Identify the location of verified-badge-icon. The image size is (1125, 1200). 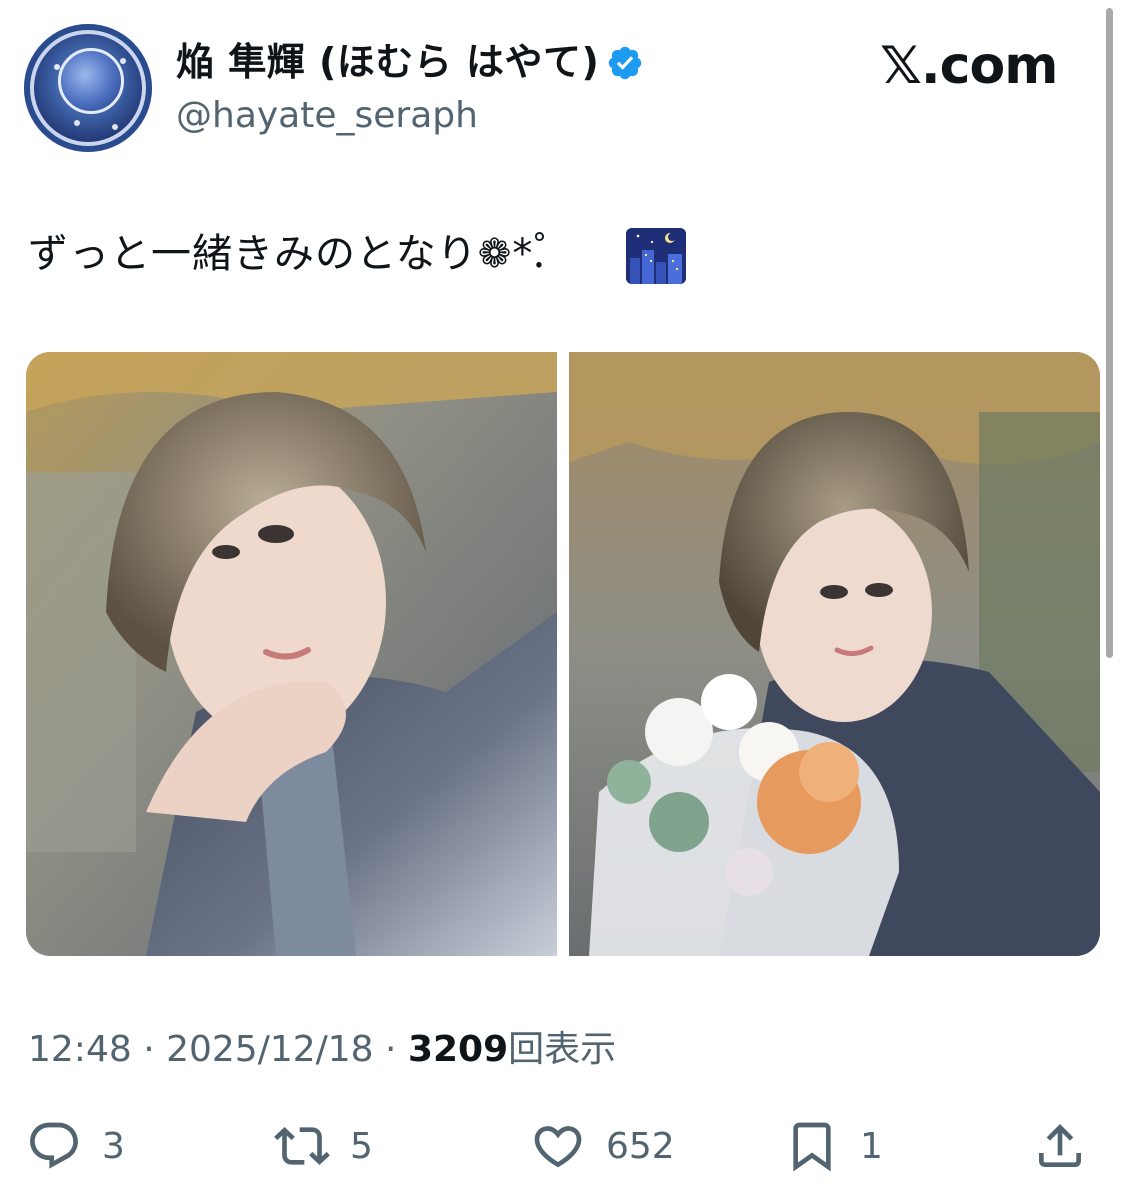
(625, 63).